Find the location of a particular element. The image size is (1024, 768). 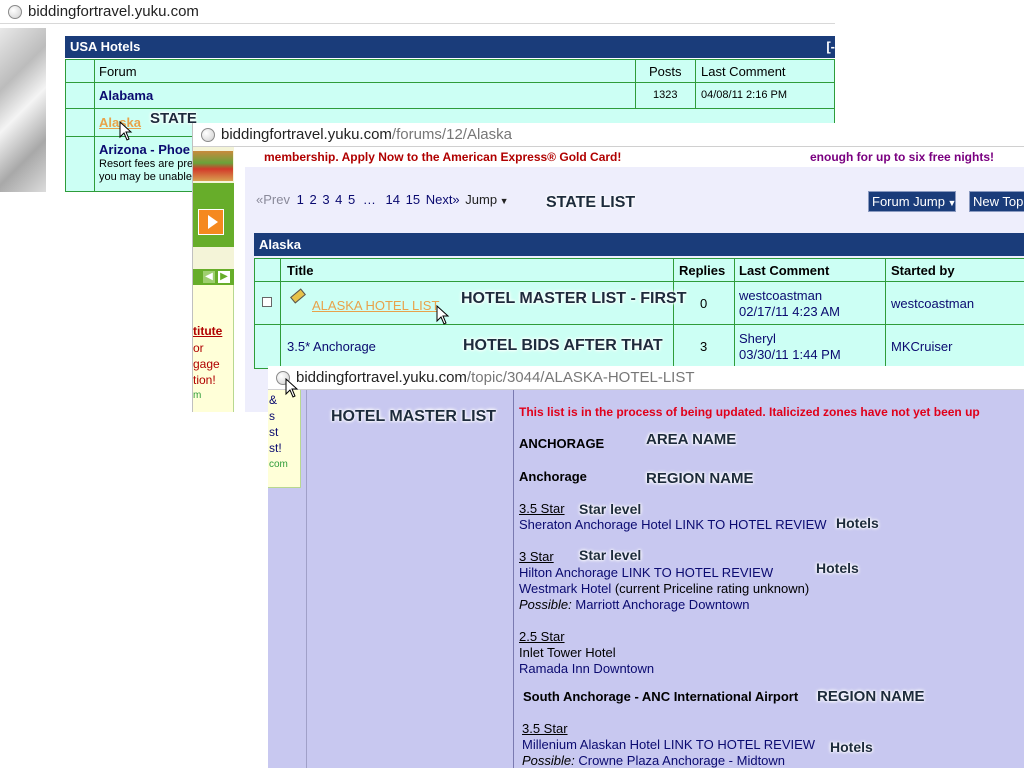

forum-link-alabama: Alabama is located at coordinates (126, 95).